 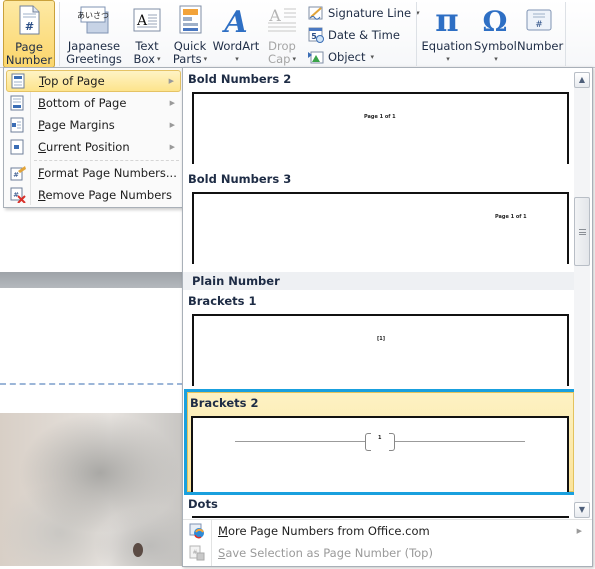 What do you see at coordinates (147, 19) in the screenshot?
I see `text-box-icon: A` at bounding box center [147, 19].